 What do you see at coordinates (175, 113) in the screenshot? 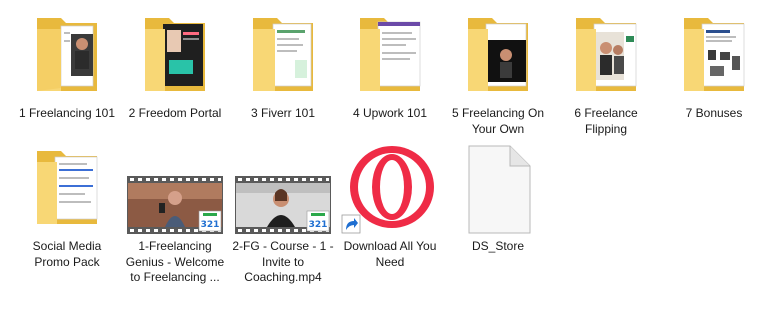
I see `item-label: 2 Freedom Portal` at bounding box center [175, 113].